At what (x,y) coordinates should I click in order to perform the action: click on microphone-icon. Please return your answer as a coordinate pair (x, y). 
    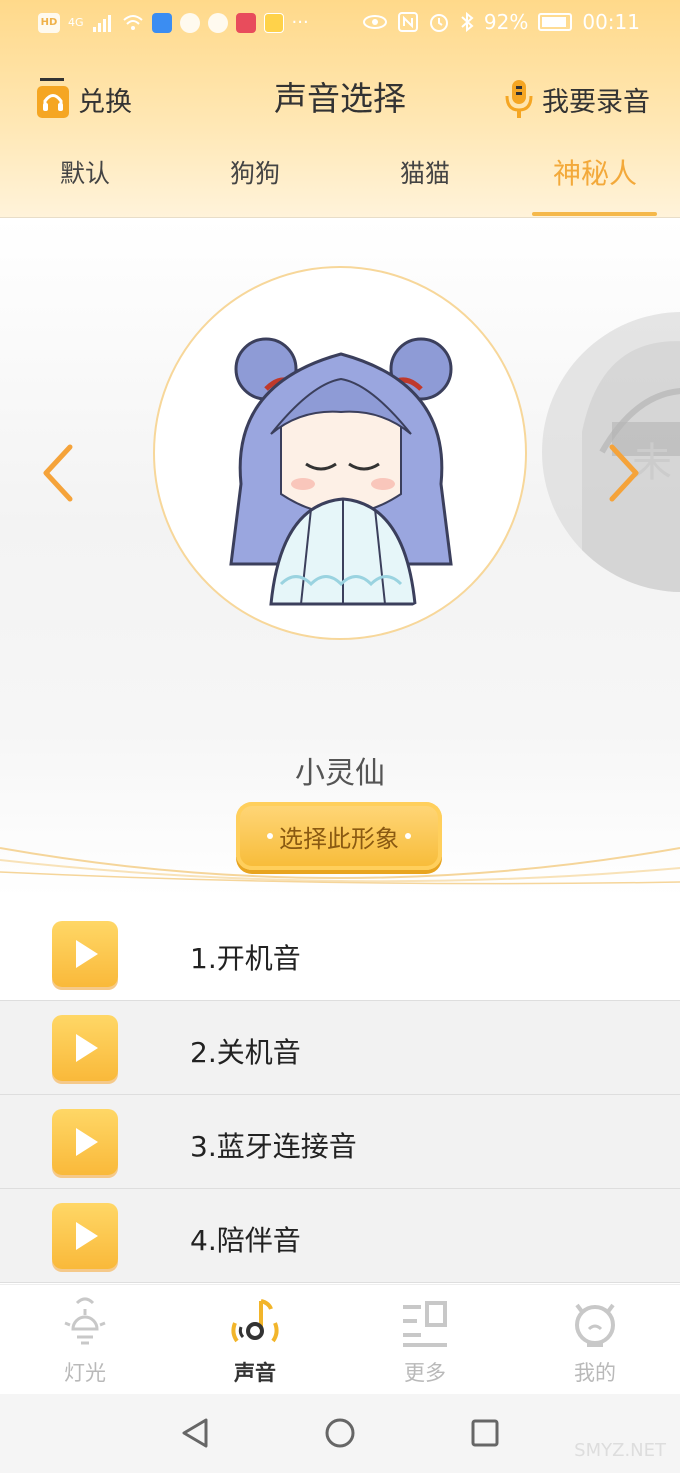
    Looking at the image, I should click on (519, 99).